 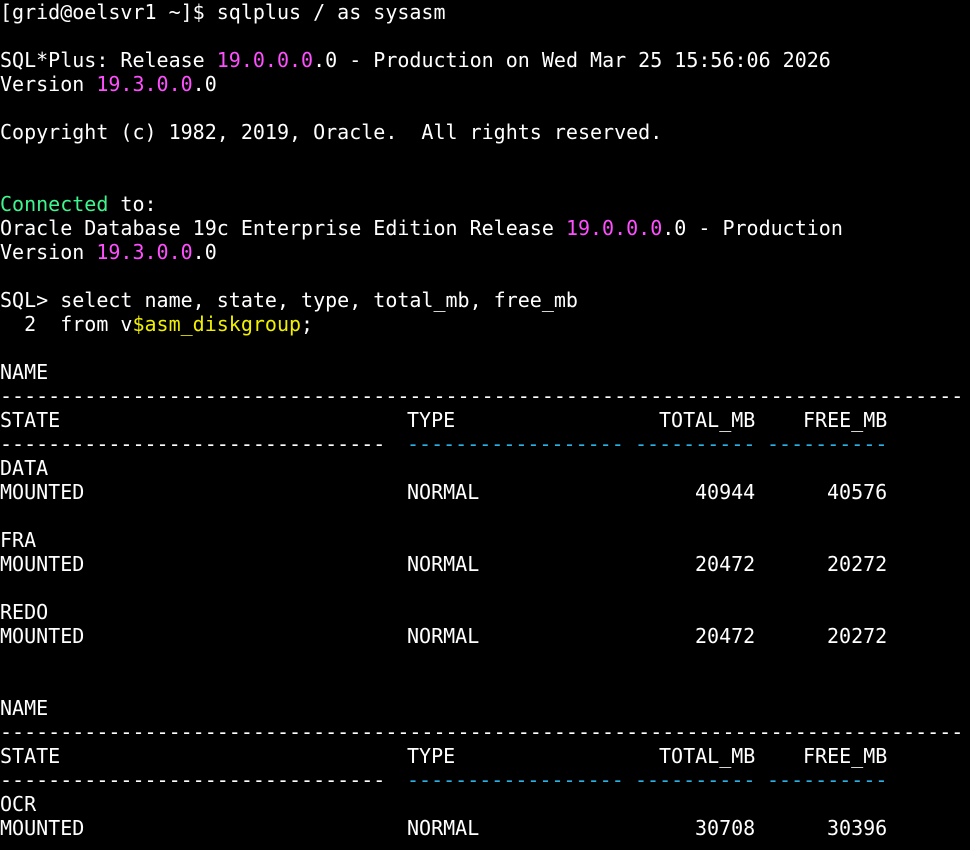 What do you see at coordinates (614, 228) in the screenshot?
I see `db-release-version: 19.0.0.0` at bounding box center [614, 228].